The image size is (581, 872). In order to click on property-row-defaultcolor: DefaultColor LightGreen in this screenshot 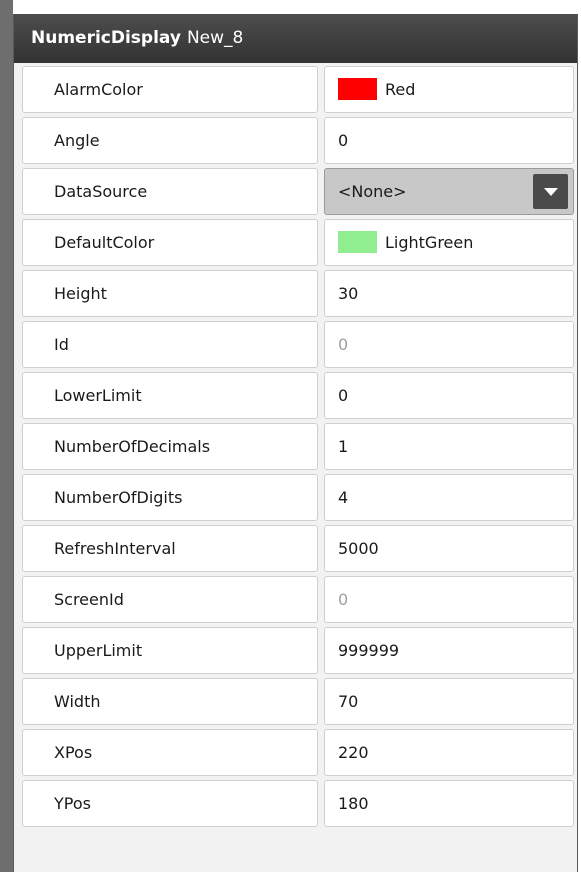, I will do `click(298, 243)`.